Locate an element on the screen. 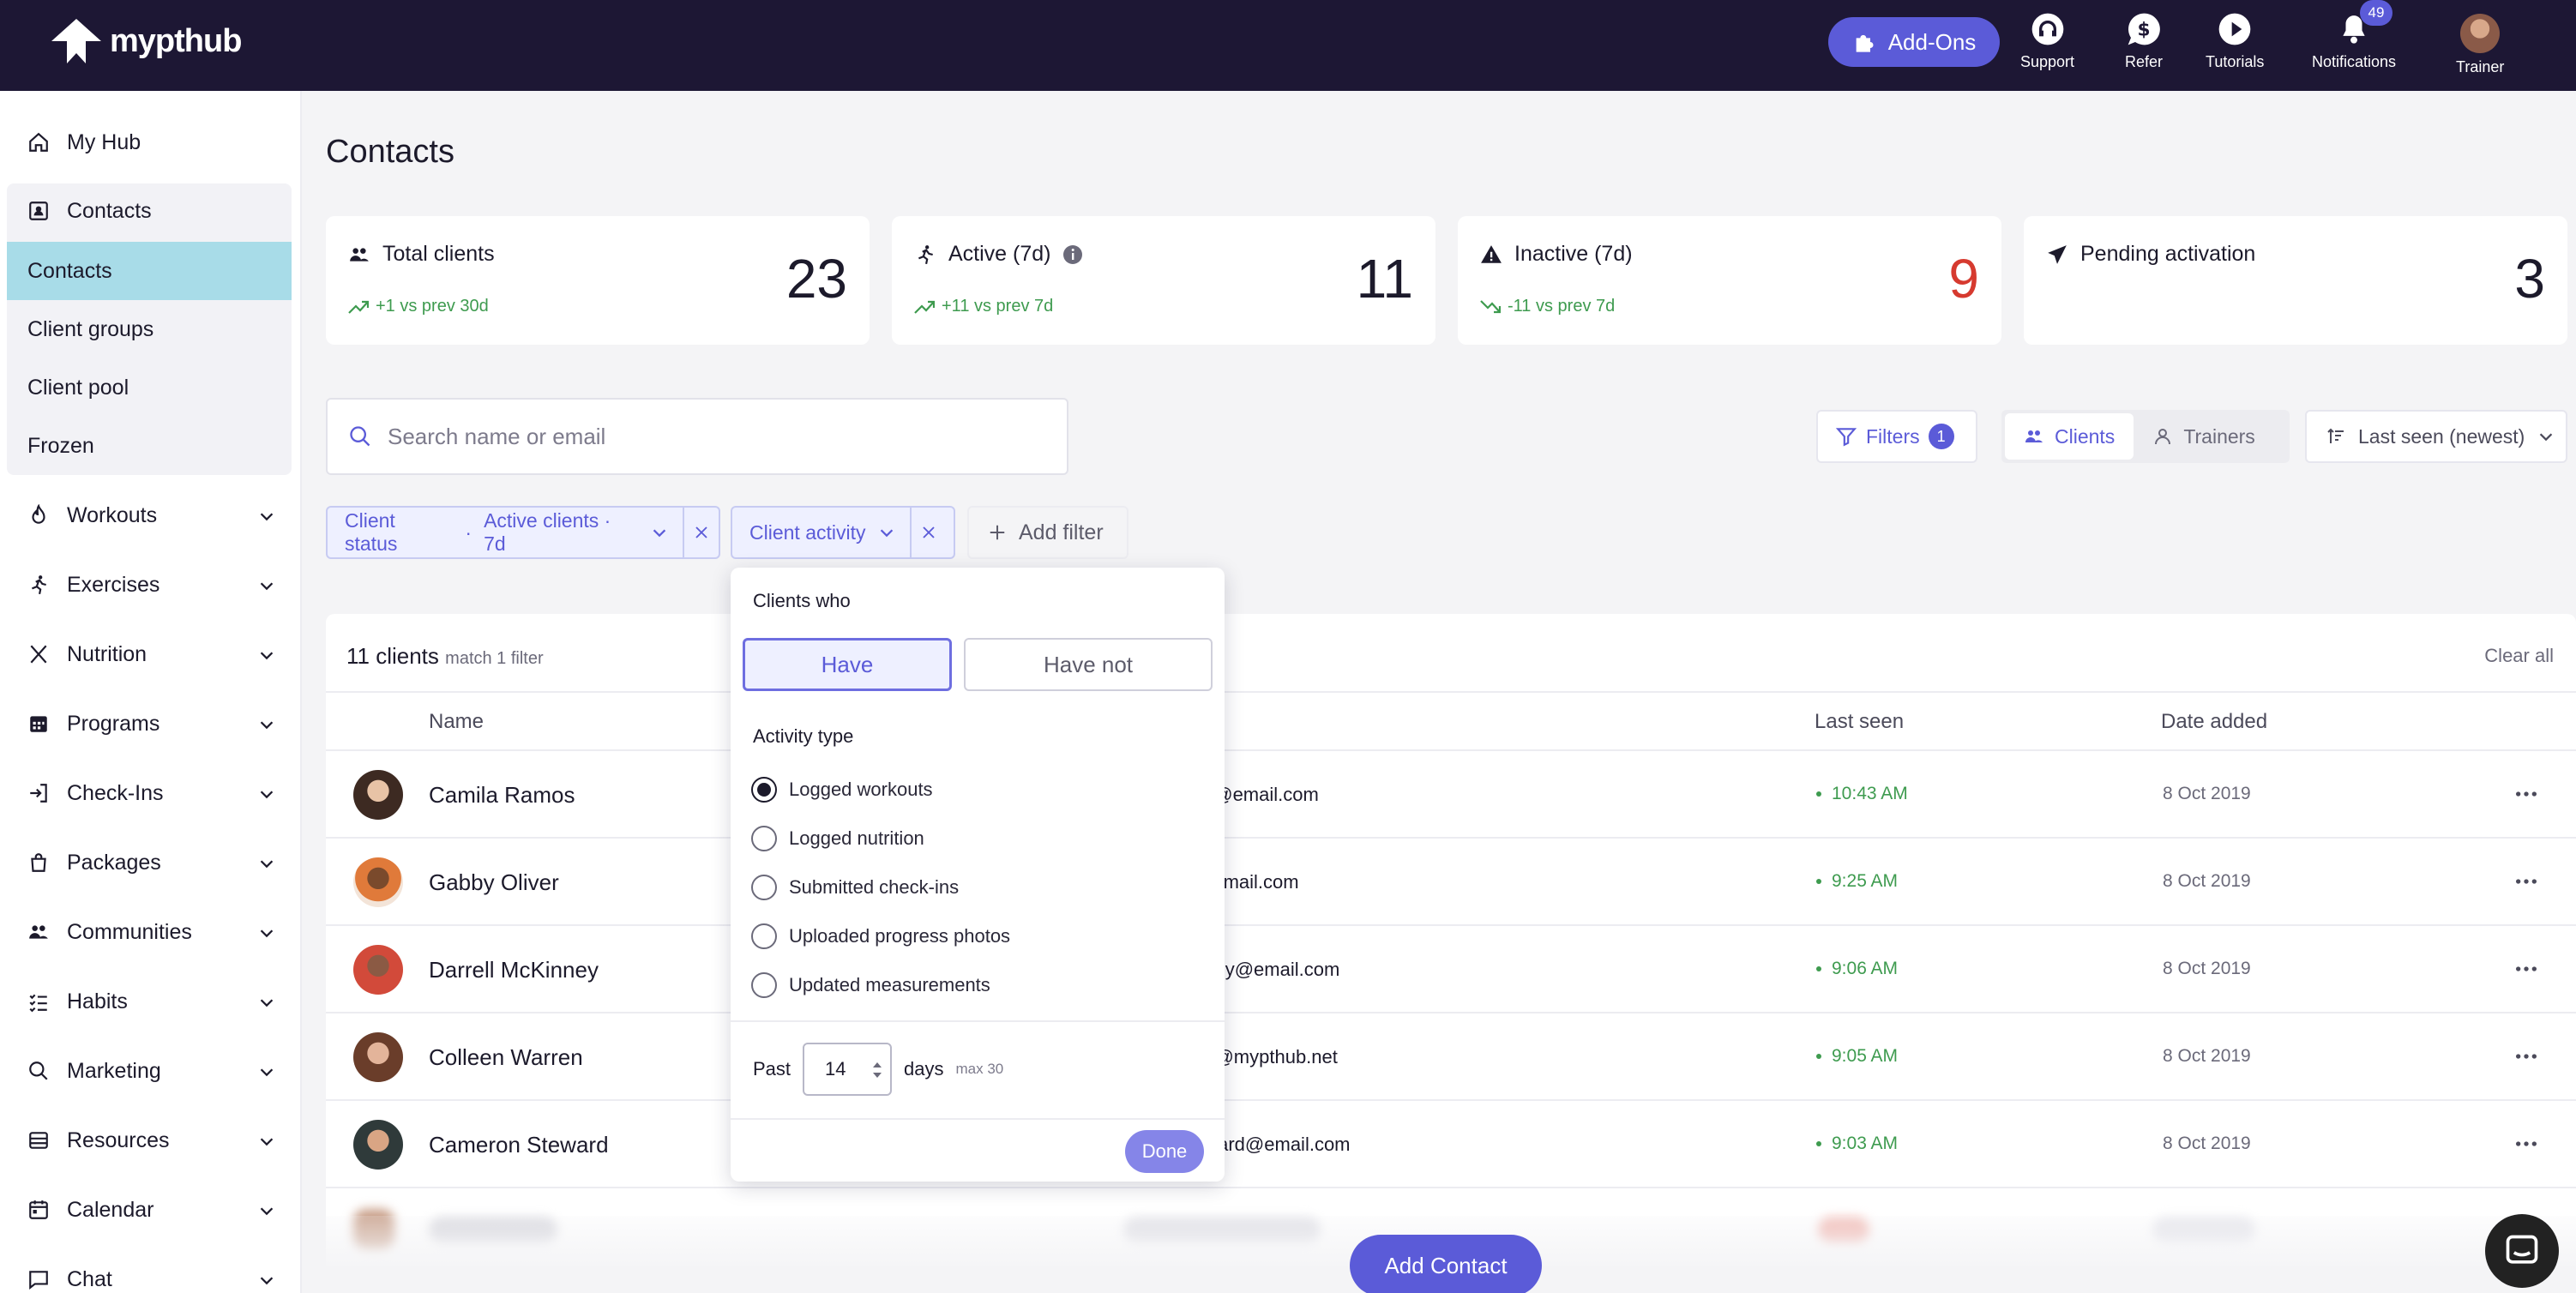 The width and height of the screenshot is (2576, 1293). client-activity-chip: Client activity is located at coordinates (843, 532).